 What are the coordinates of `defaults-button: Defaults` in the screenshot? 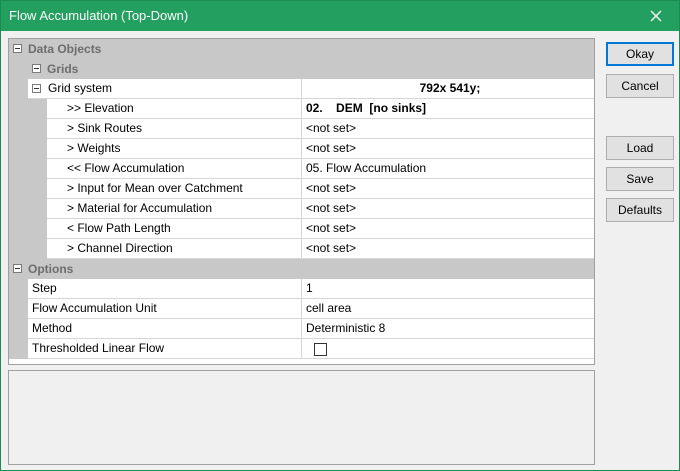 It's located at (640, 210).